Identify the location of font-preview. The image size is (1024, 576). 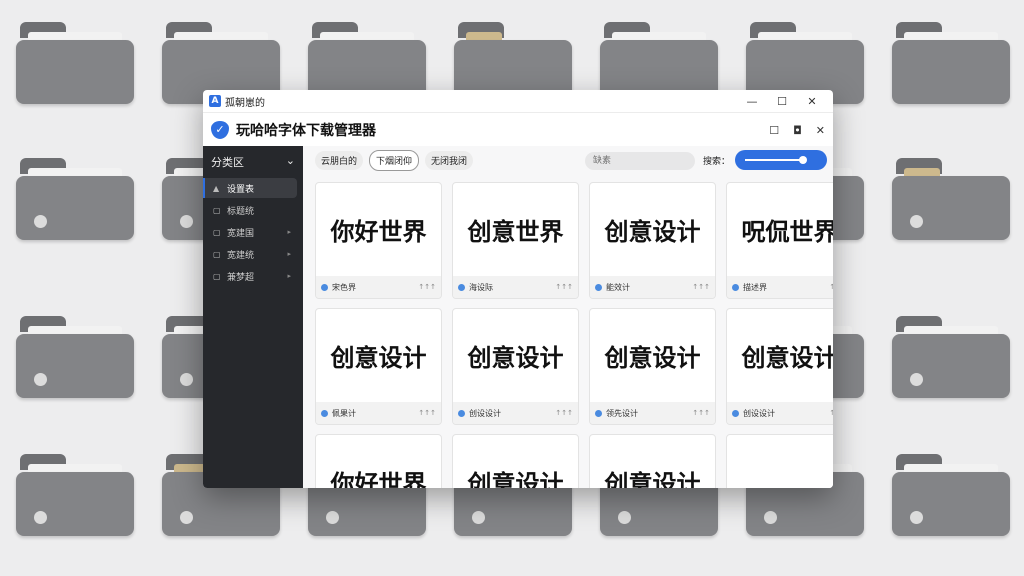
(780, 461).